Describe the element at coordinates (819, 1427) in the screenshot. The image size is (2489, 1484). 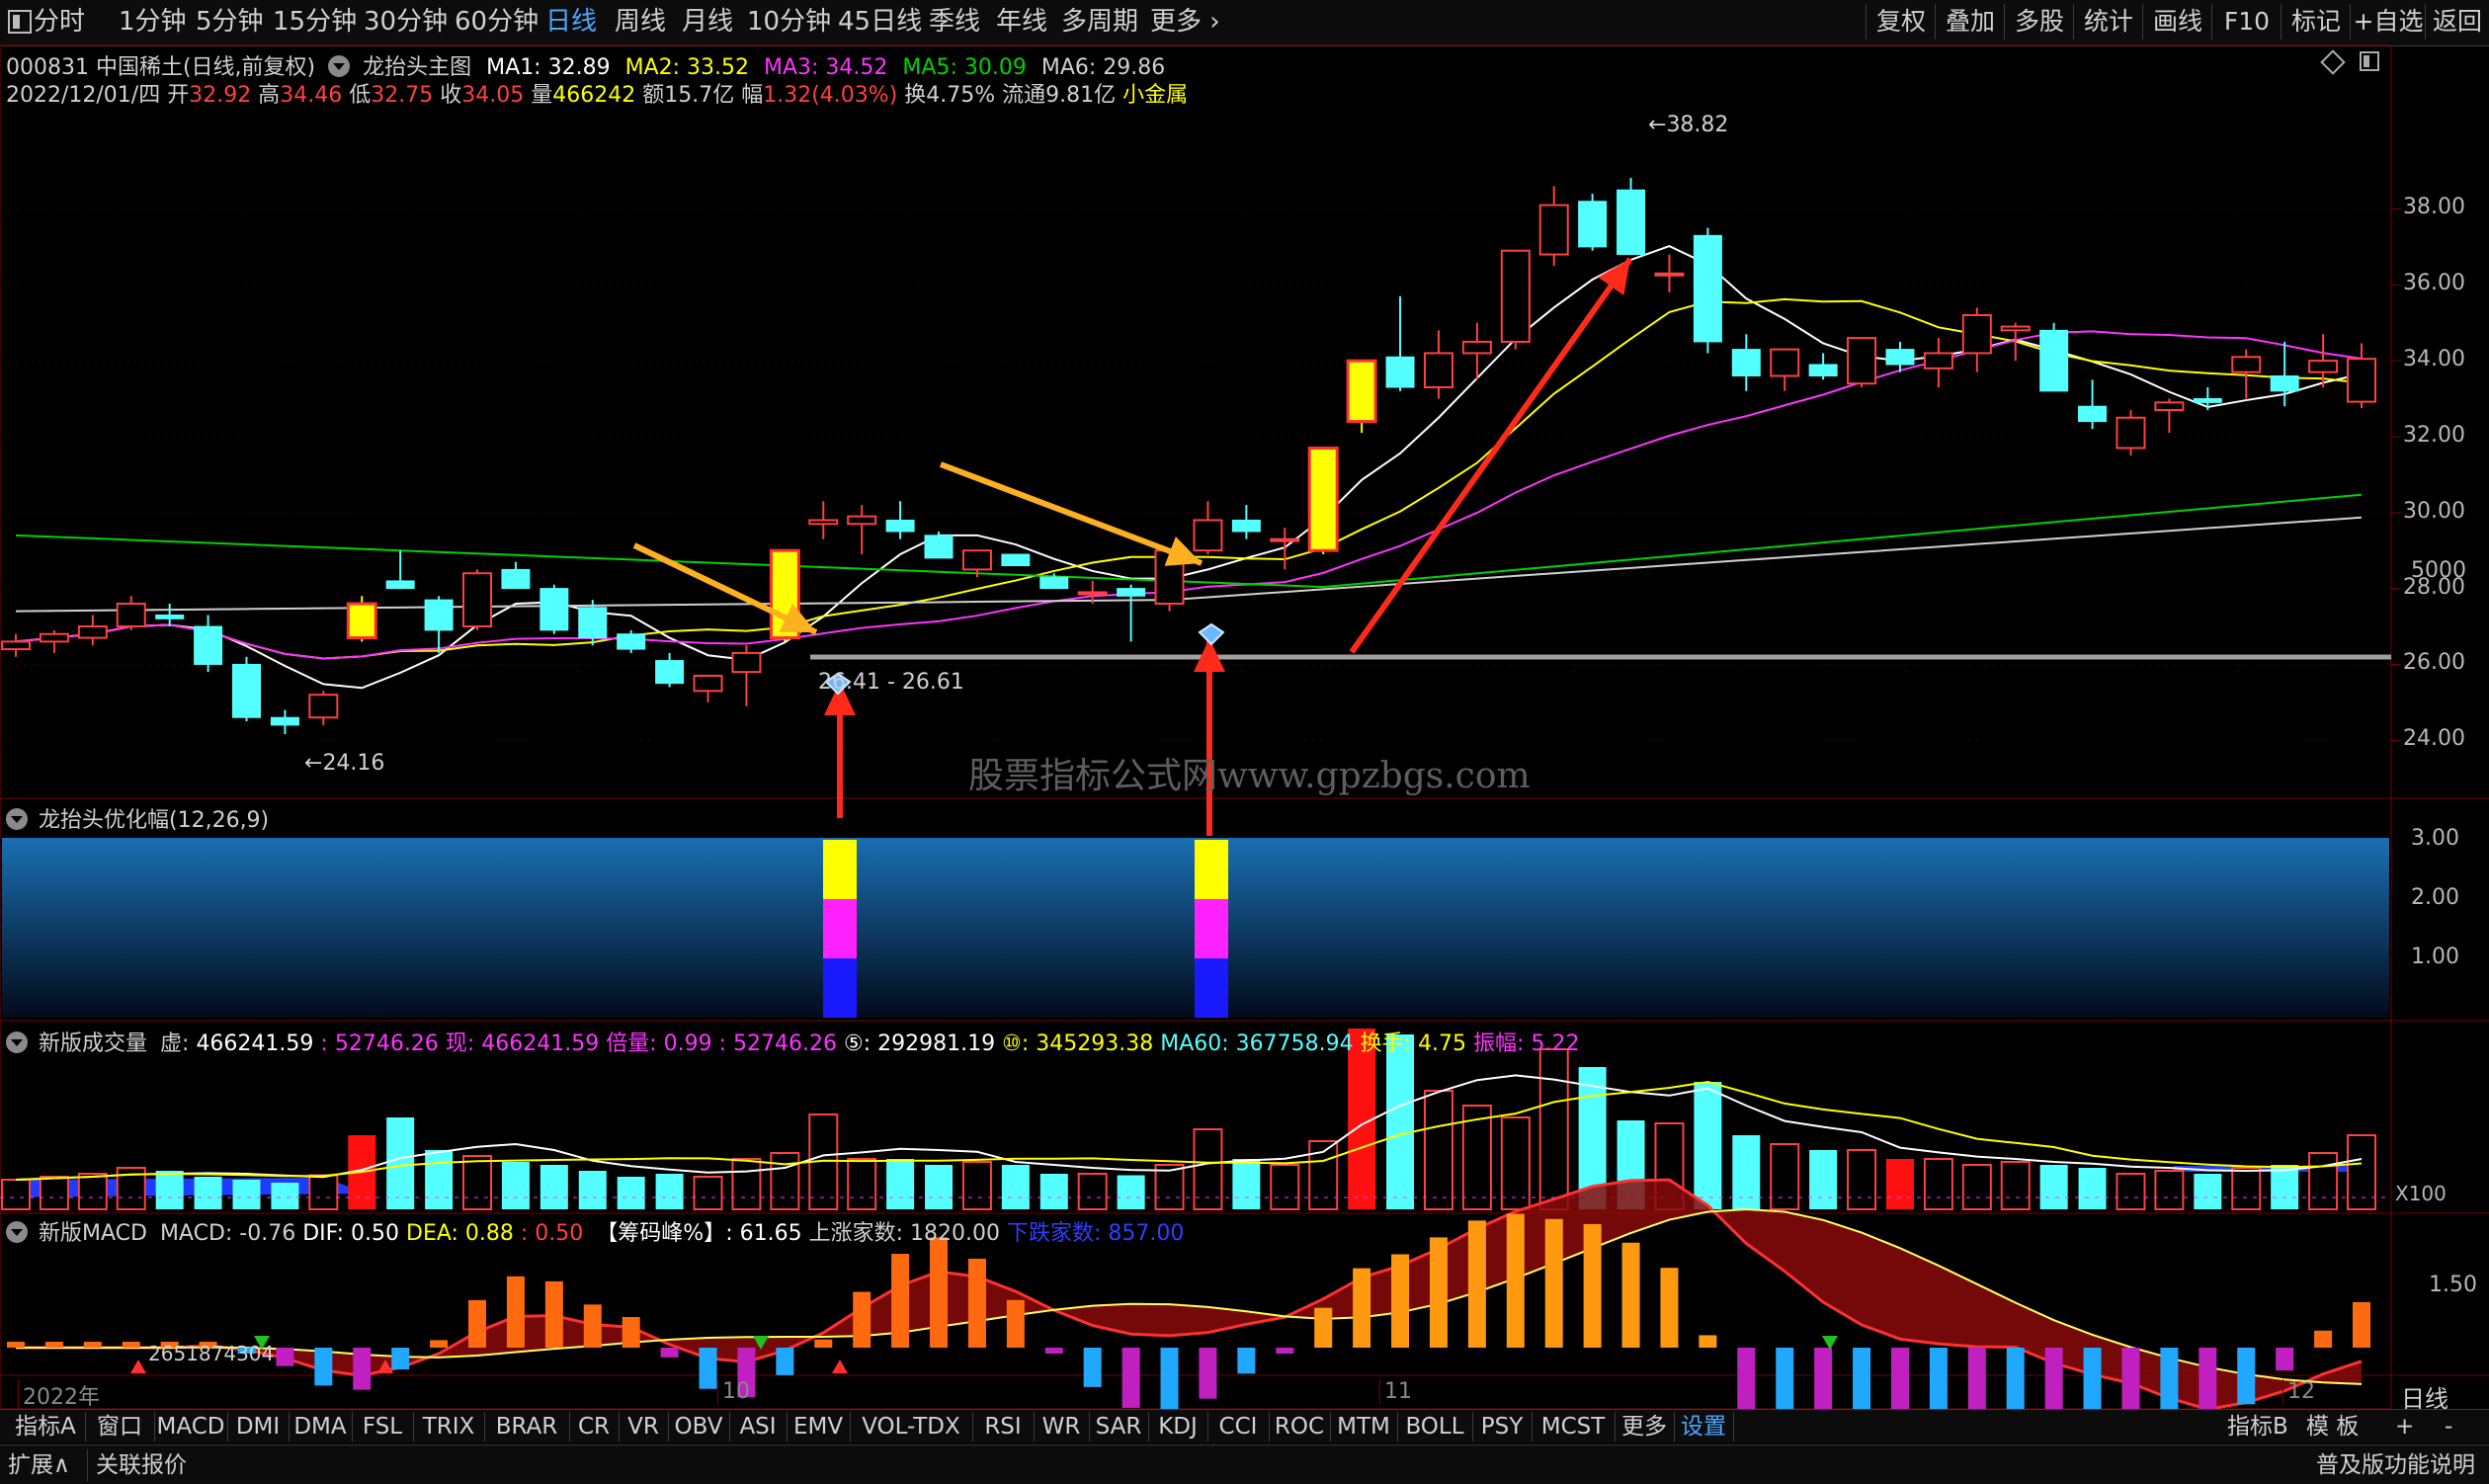
I see `indicator-tab: EMV` at that location.